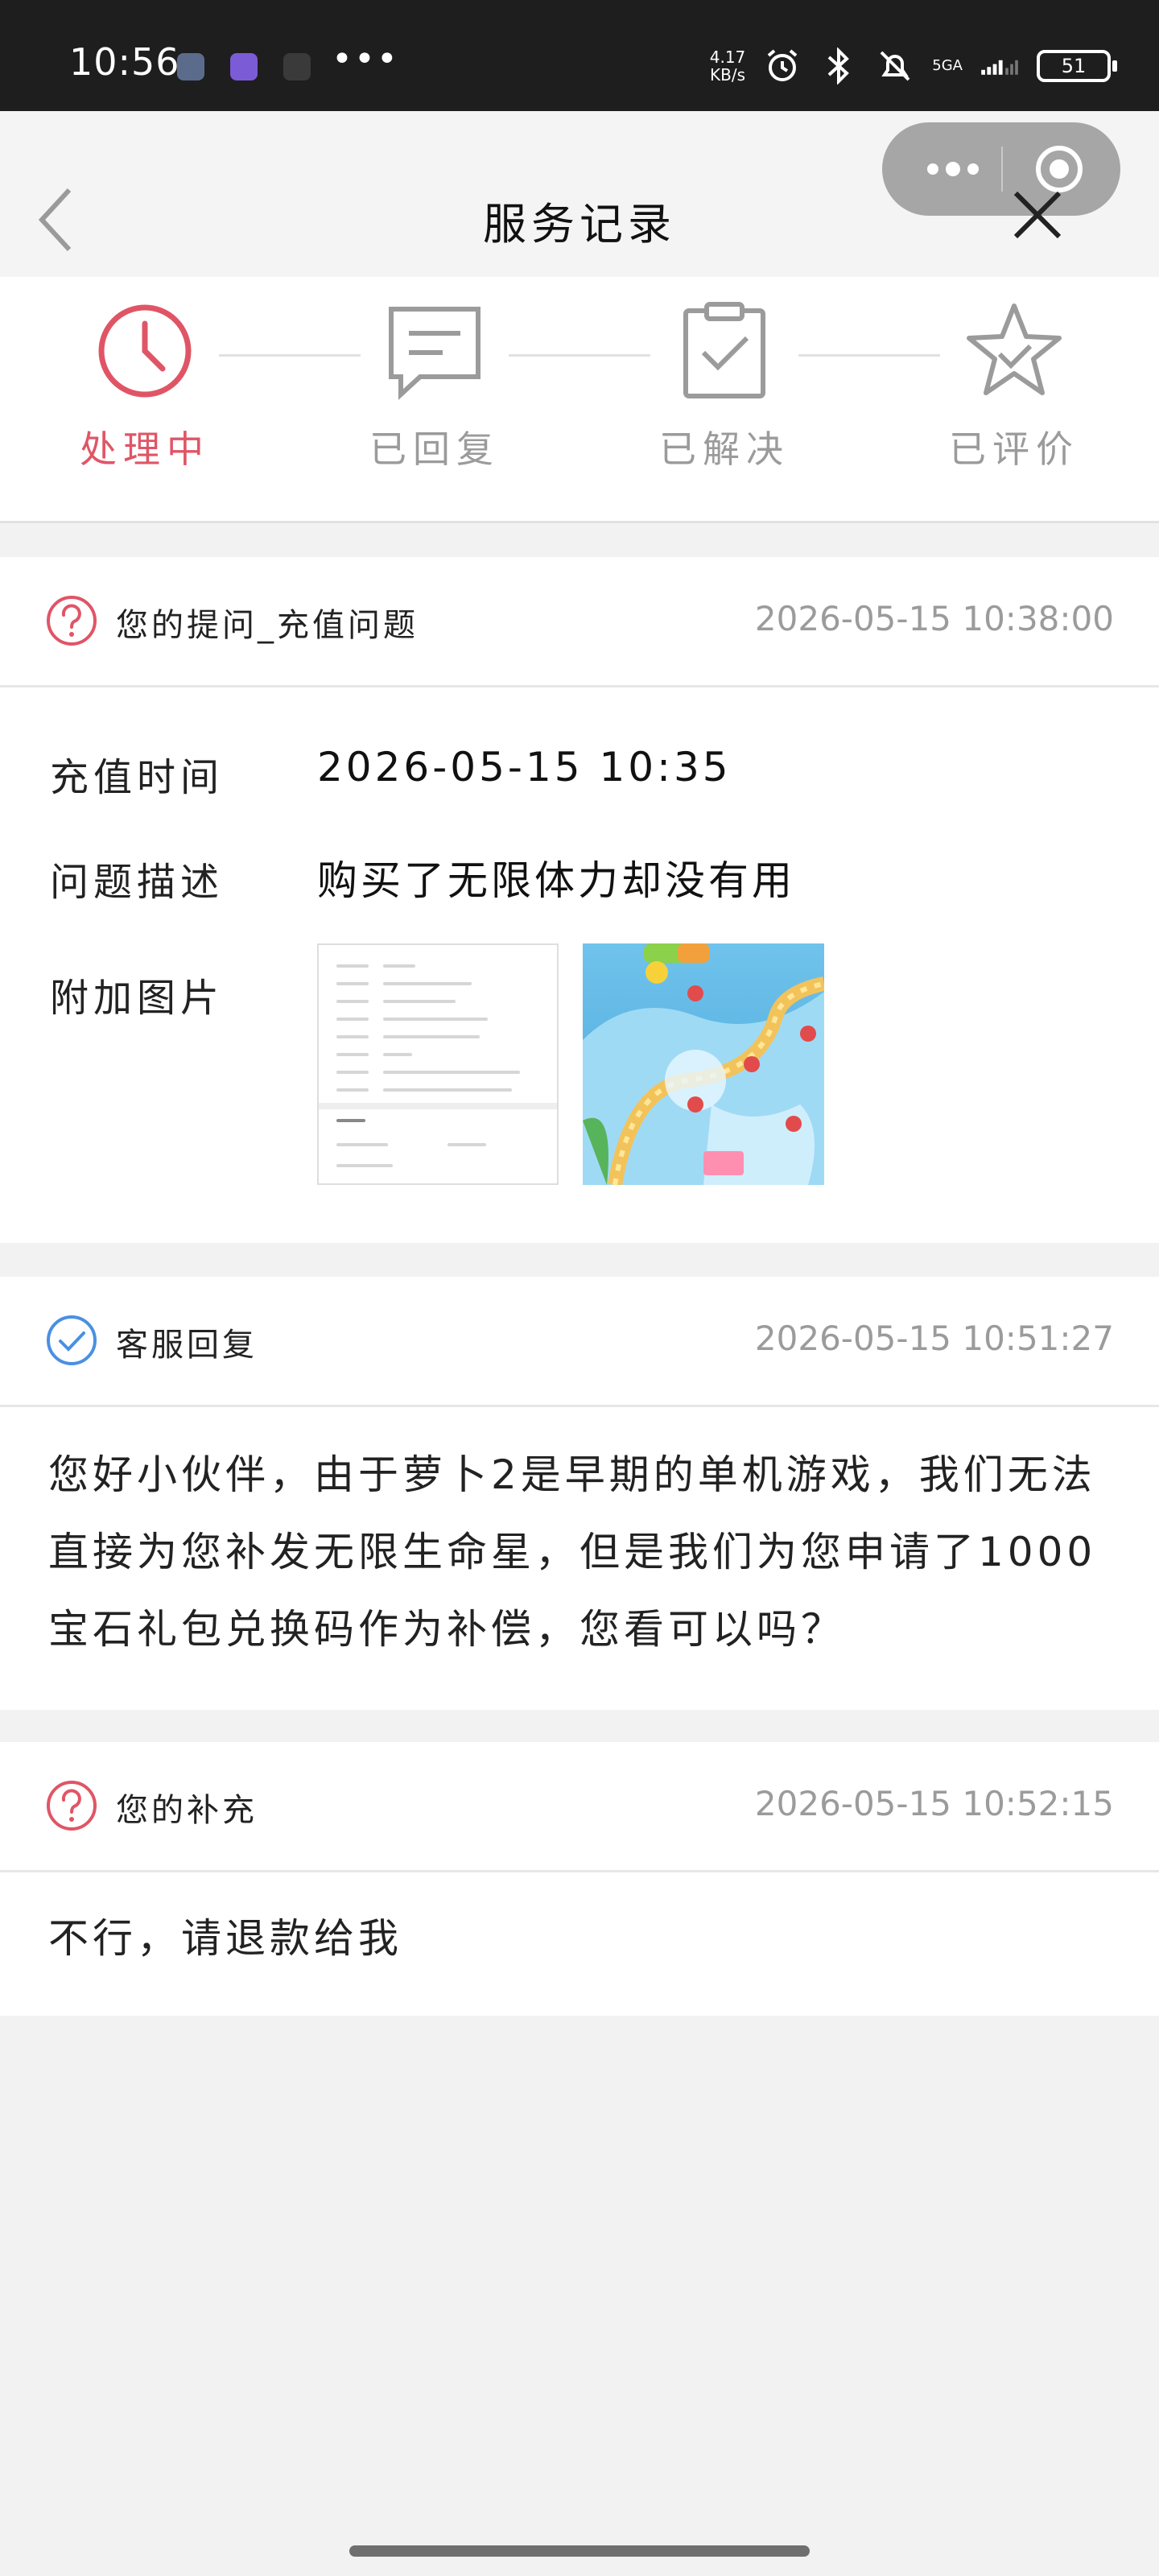 The width and height of the screenshot is (1159, 2576). I want to click on status-bar: 10:56 ••• 4.17 KB/s 5GA 51, so click(579, 55).